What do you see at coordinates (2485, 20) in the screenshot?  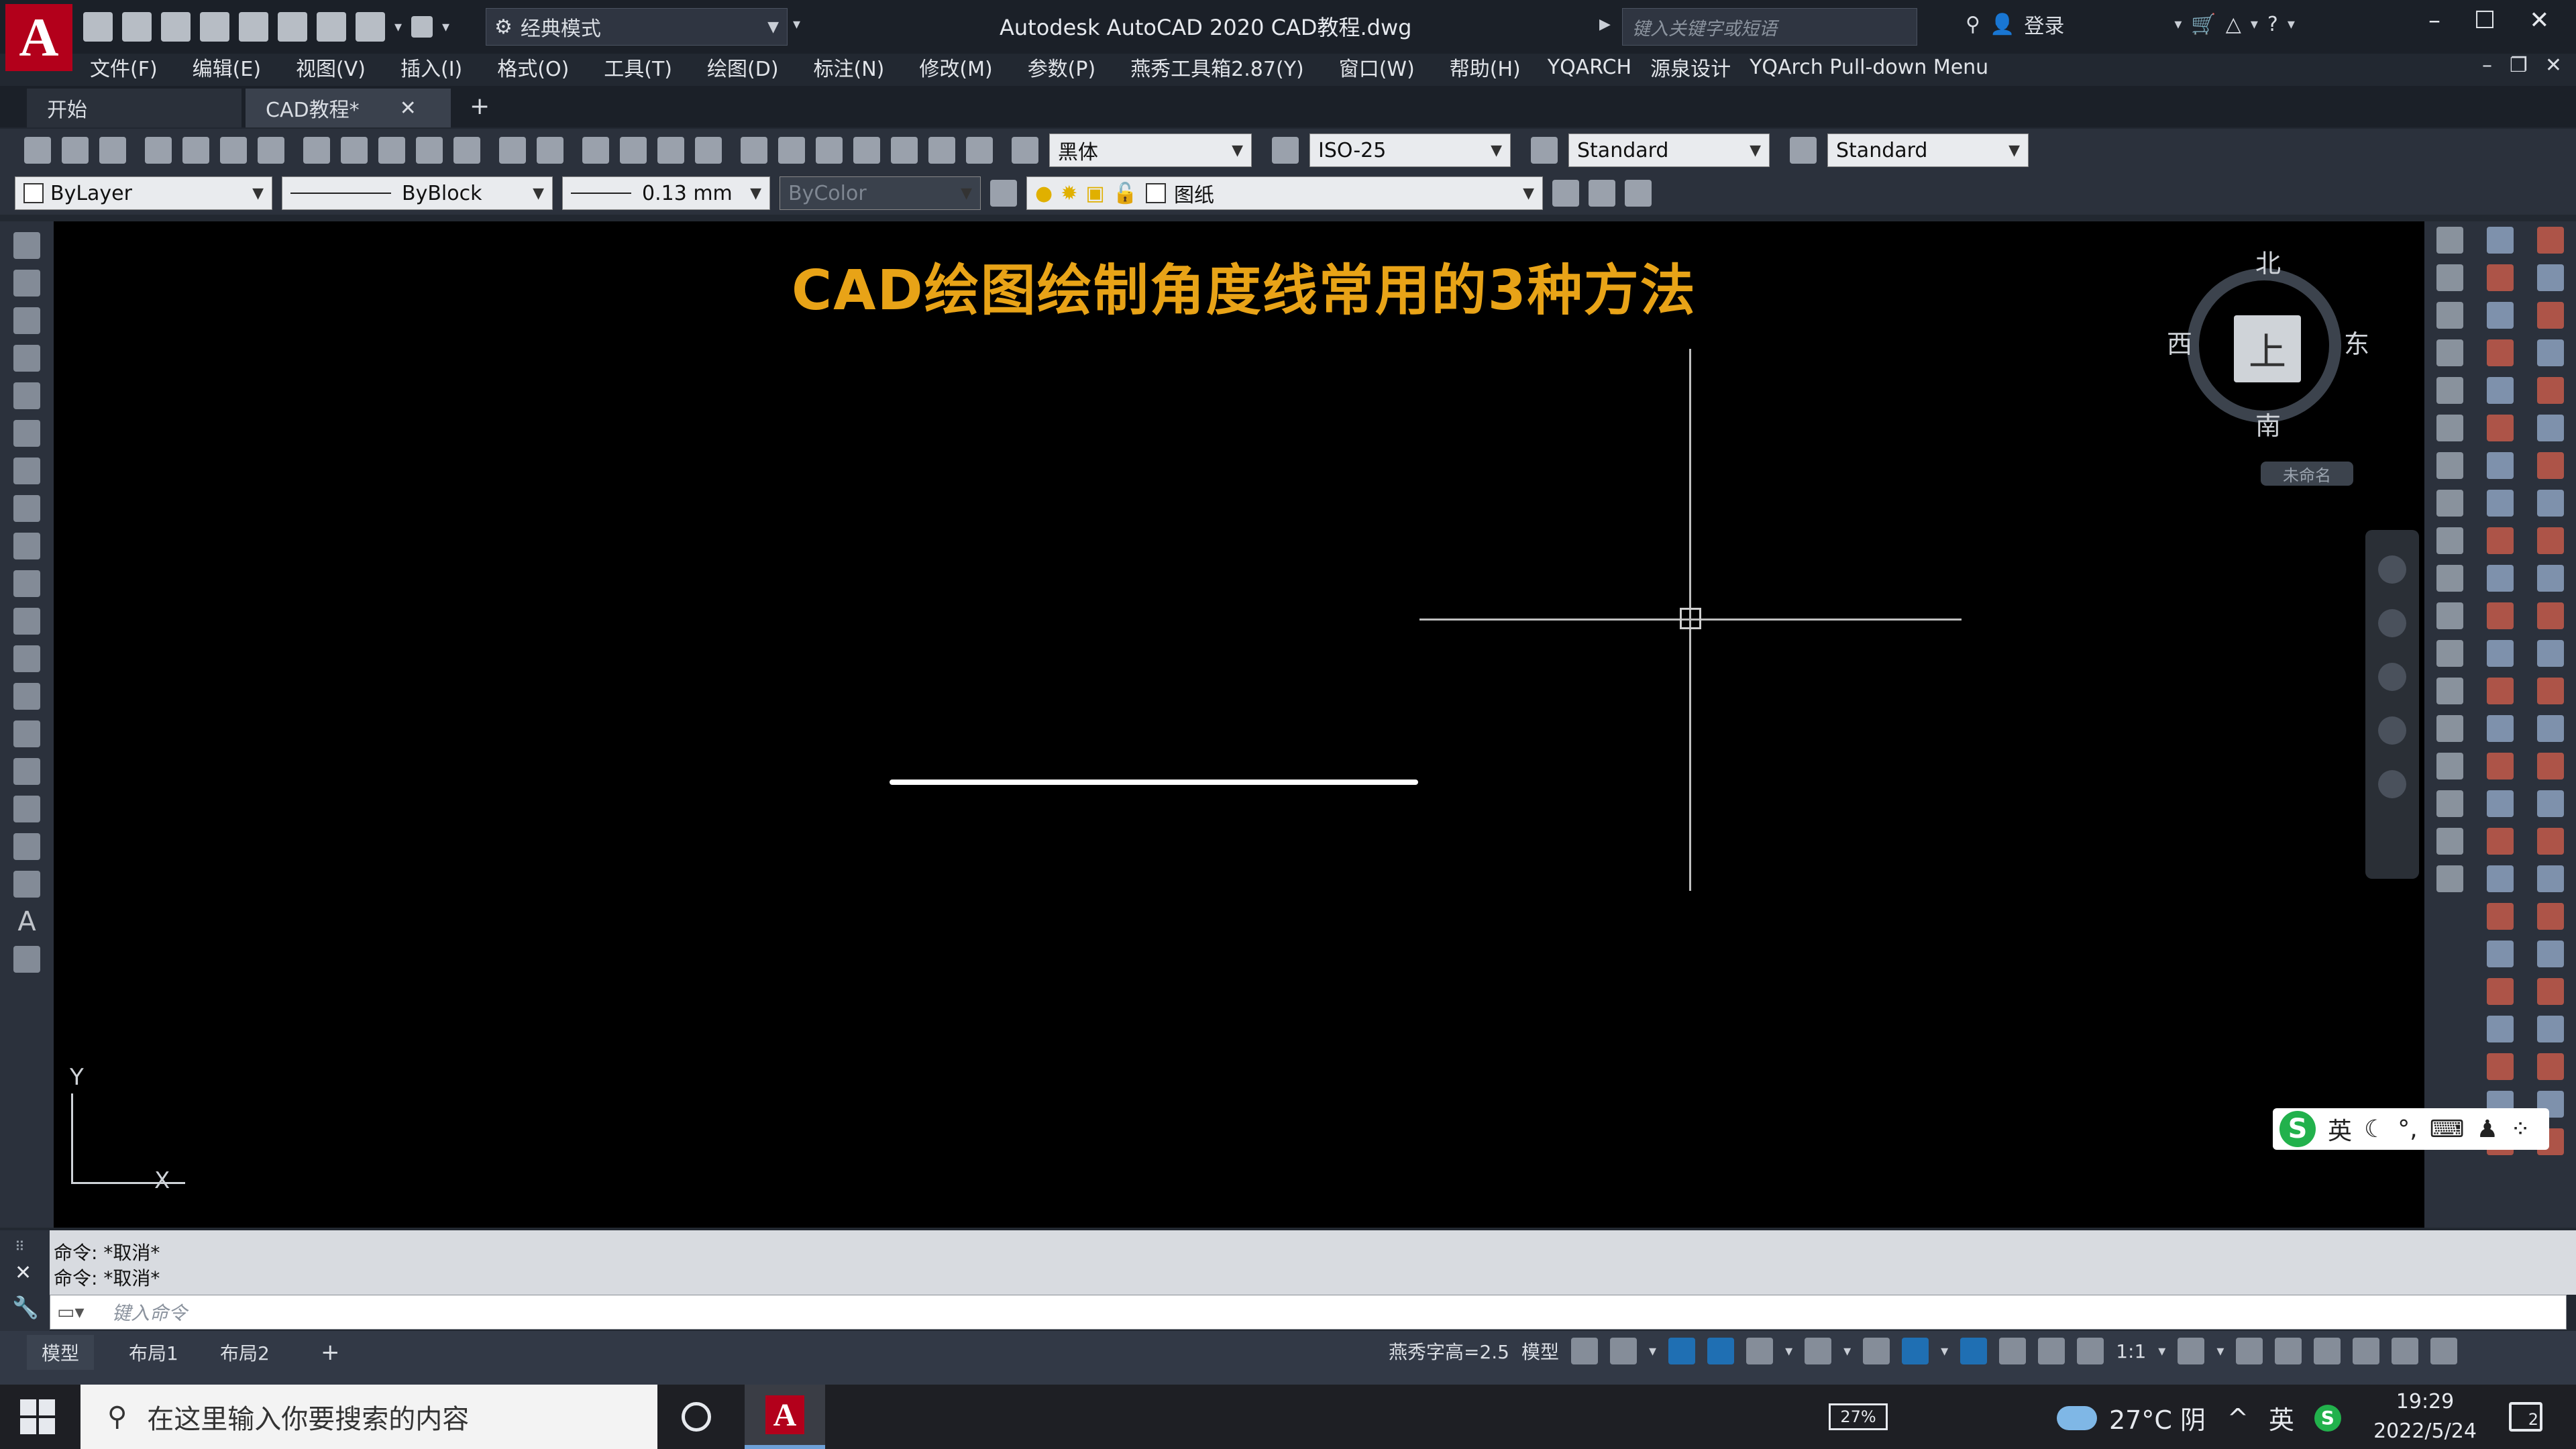 I see `maximize-icon: ☐` at bounding box center [2485, 20].